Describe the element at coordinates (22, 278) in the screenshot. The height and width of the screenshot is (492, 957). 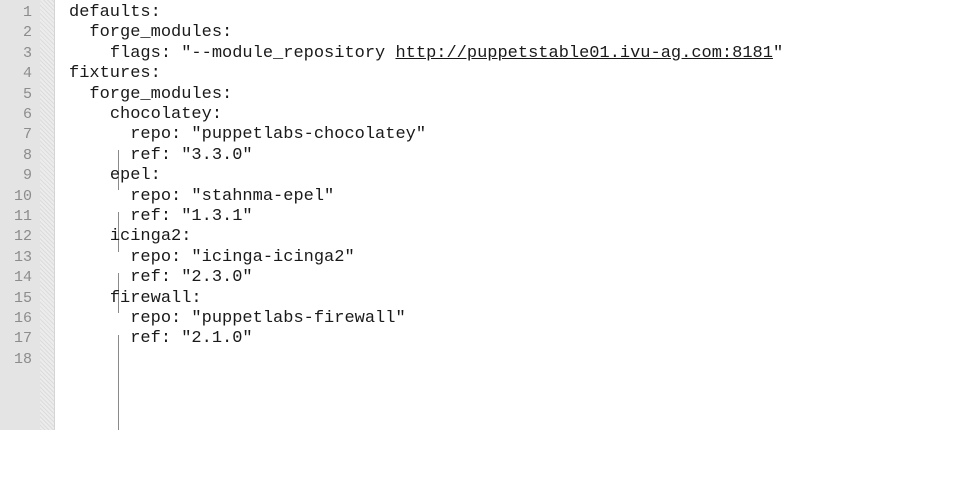
I see `line-number: 14` at that location.